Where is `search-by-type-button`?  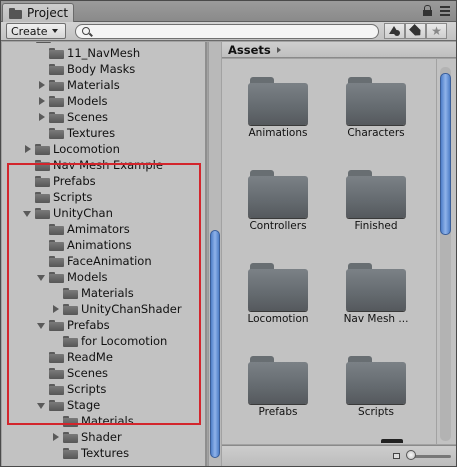
search-by-type-button is located at coordinates (394, 31).